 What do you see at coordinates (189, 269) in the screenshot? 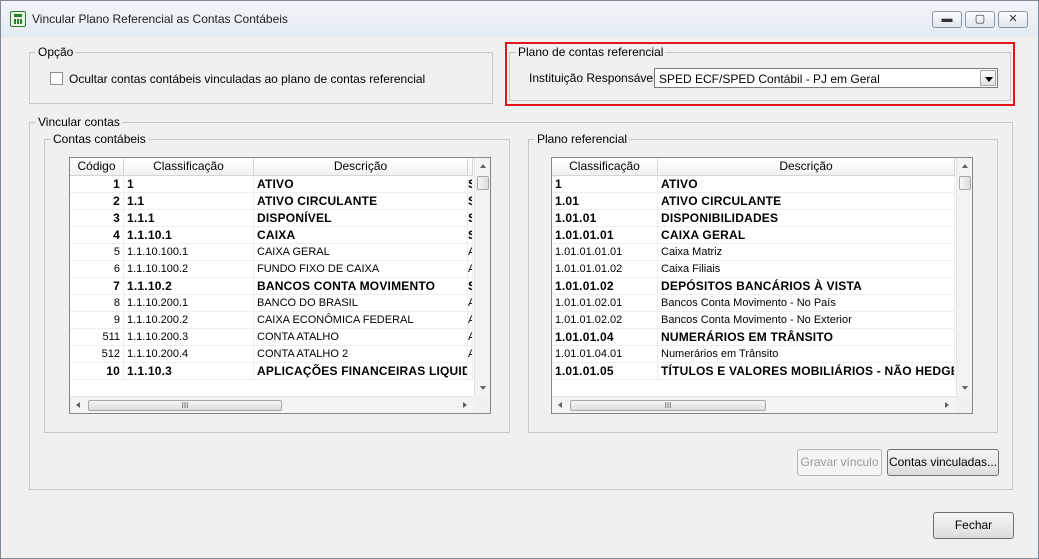
I see `cell-classificacao: 1.1.10.100.2` at bounding box center [189, 269].